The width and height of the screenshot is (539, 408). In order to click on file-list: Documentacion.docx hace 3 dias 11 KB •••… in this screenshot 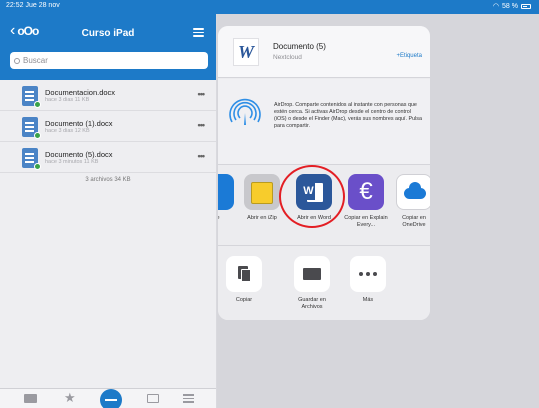, I will do `click(108, 126)`.